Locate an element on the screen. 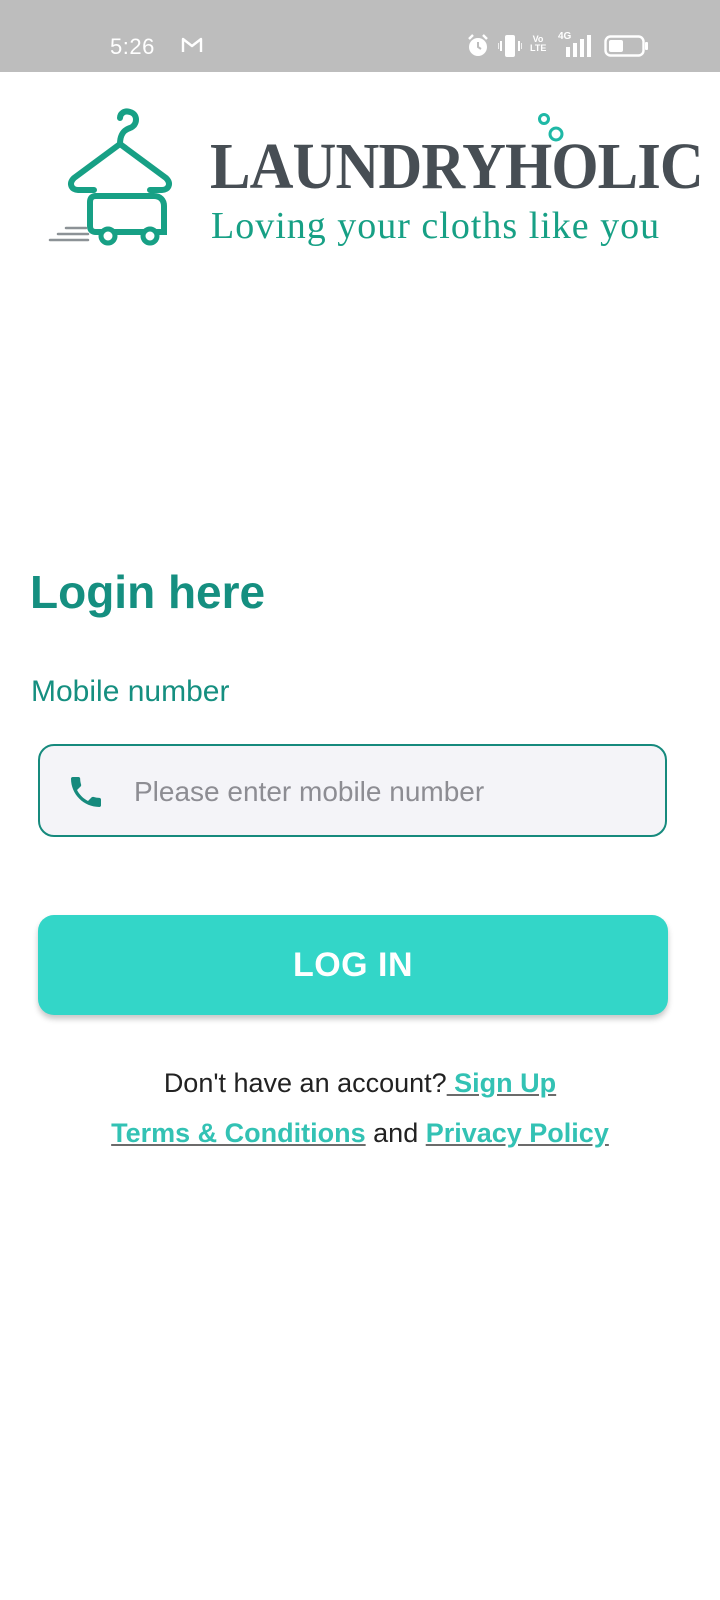  terms-conditions-link: Terms & Conditions is located at coordinates (238, 1133).